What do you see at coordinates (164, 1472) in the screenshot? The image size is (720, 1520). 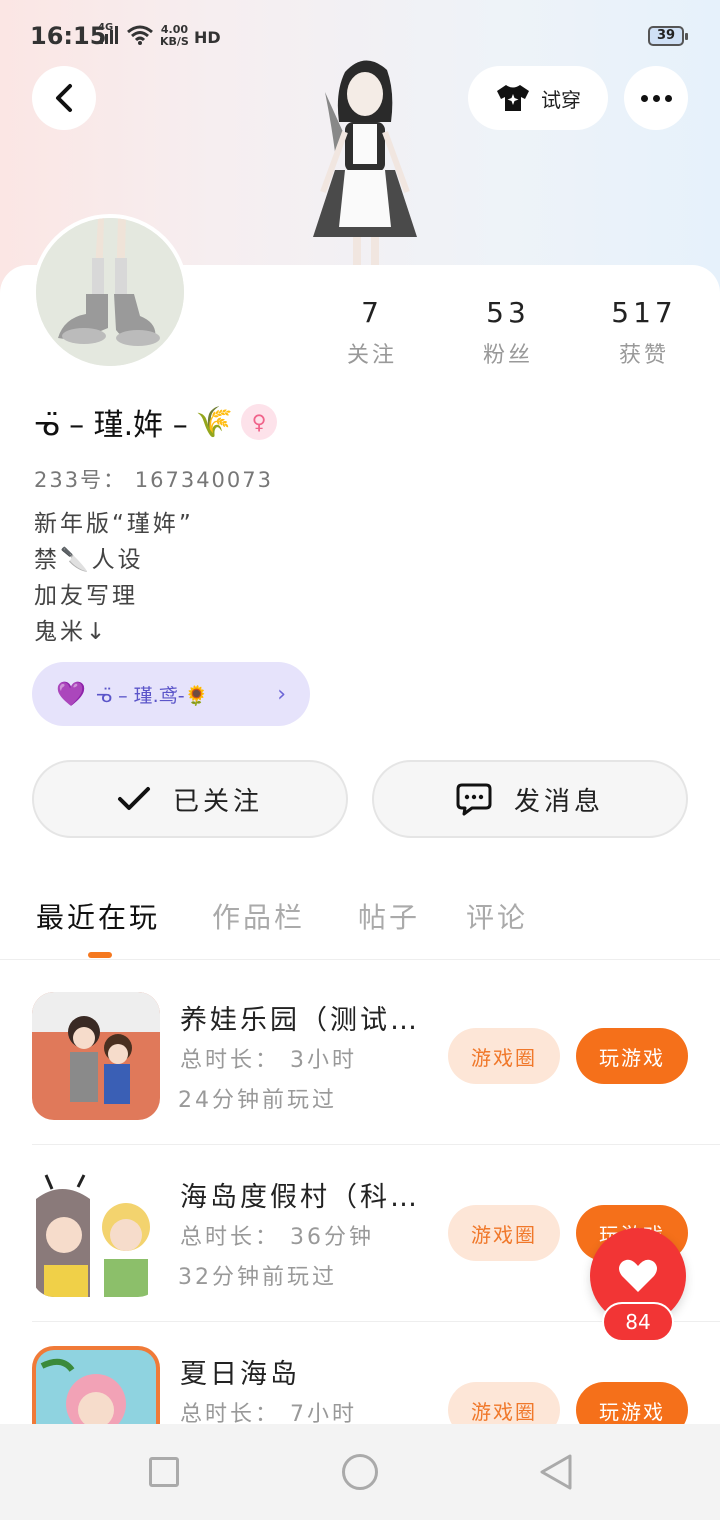 I see `recent-apps-icon` at bounding box center [164, 1472].